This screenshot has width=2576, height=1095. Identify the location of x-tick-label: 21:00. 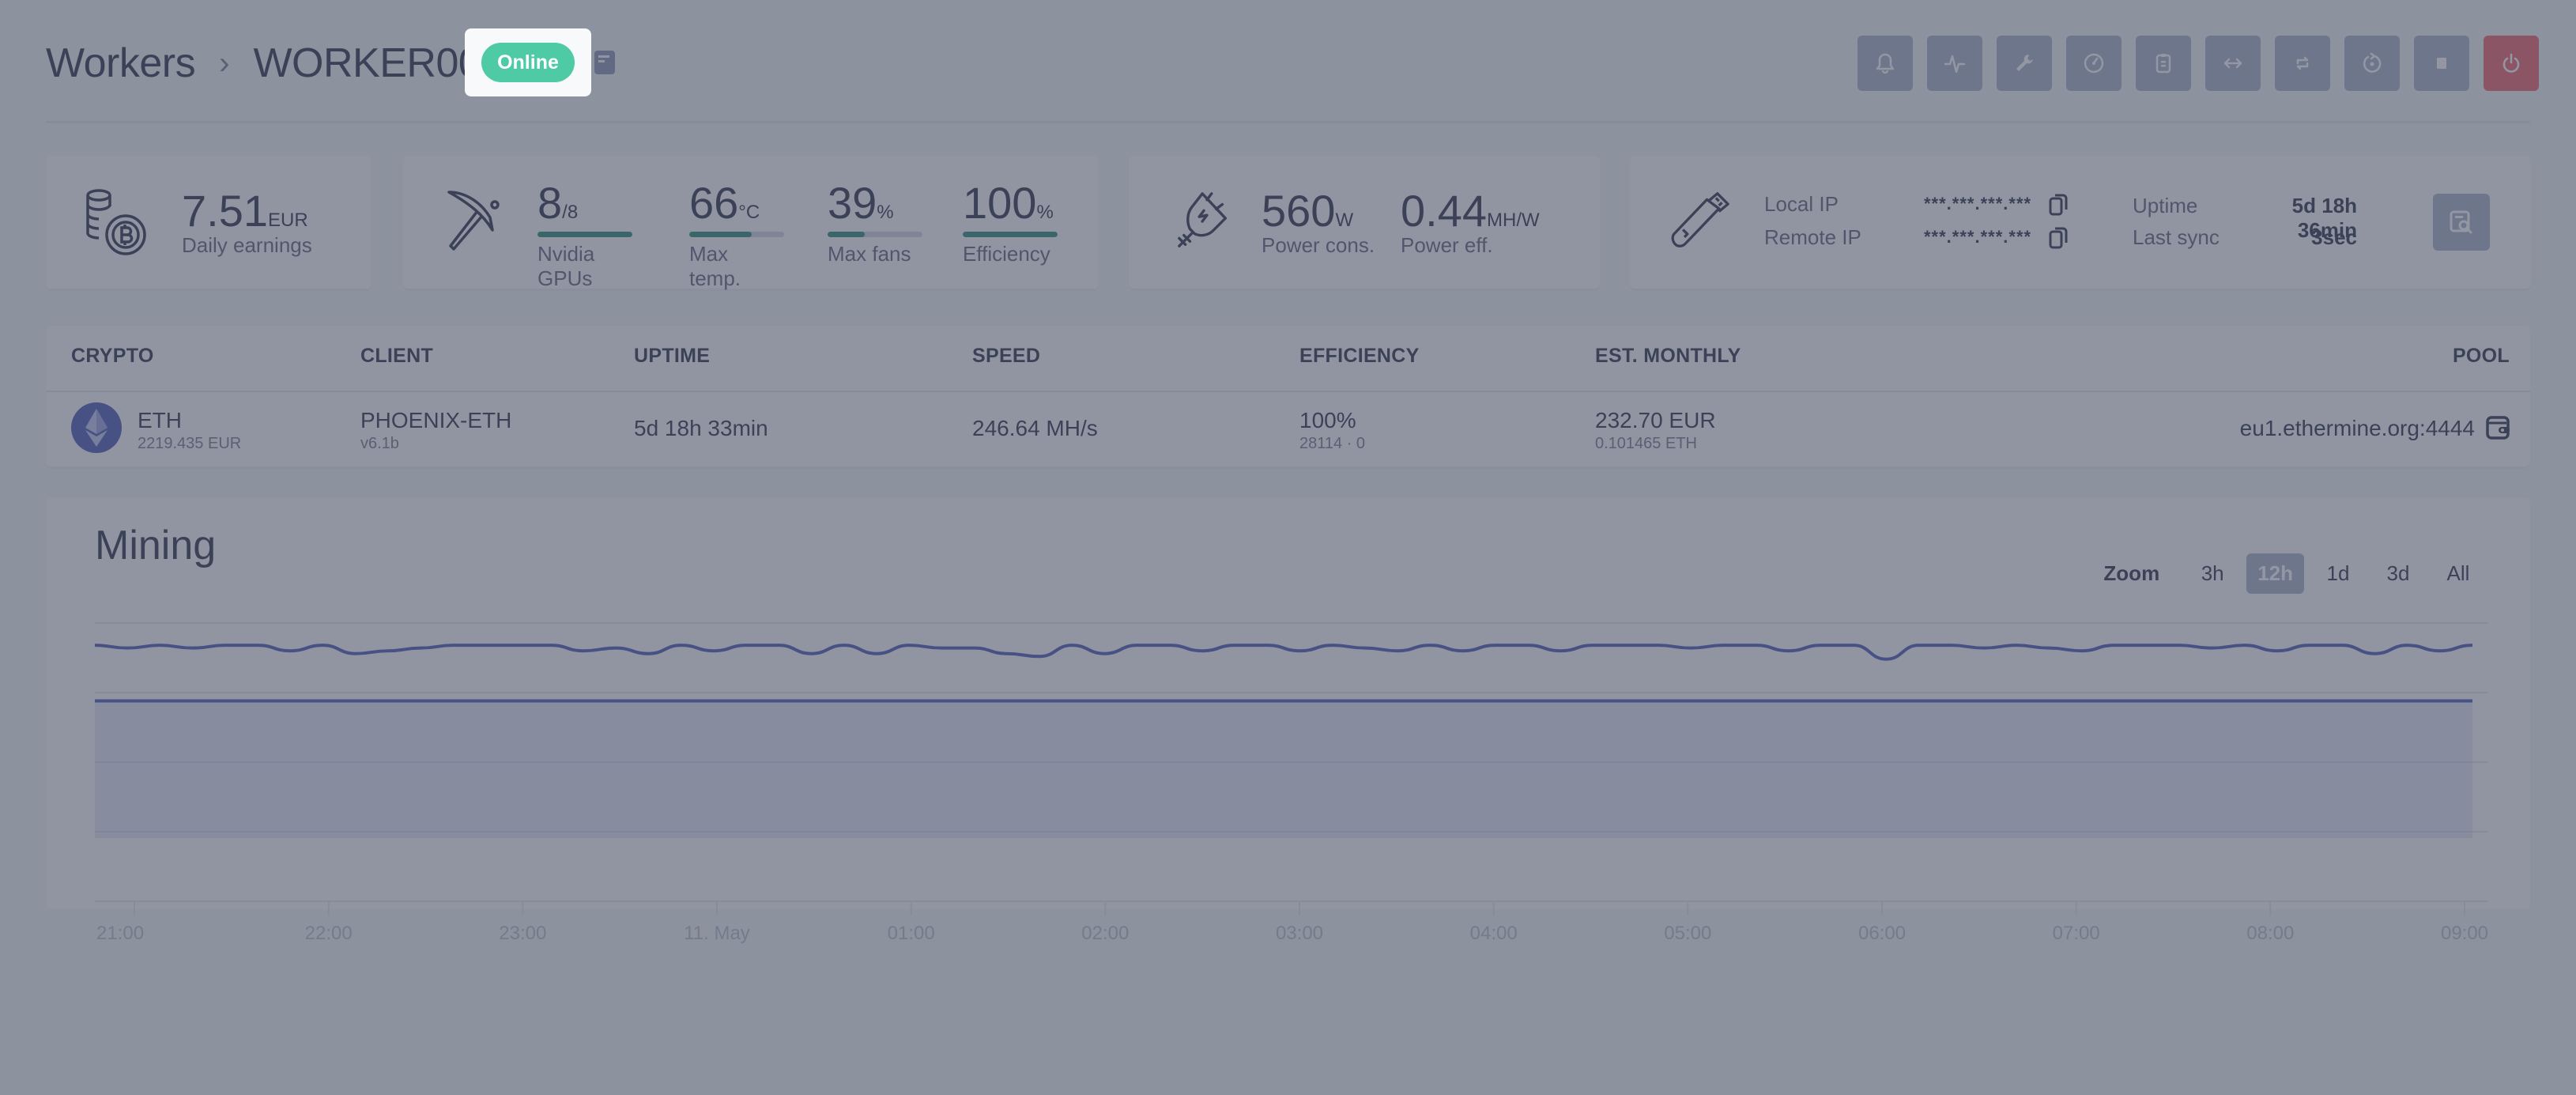
(120, 934).